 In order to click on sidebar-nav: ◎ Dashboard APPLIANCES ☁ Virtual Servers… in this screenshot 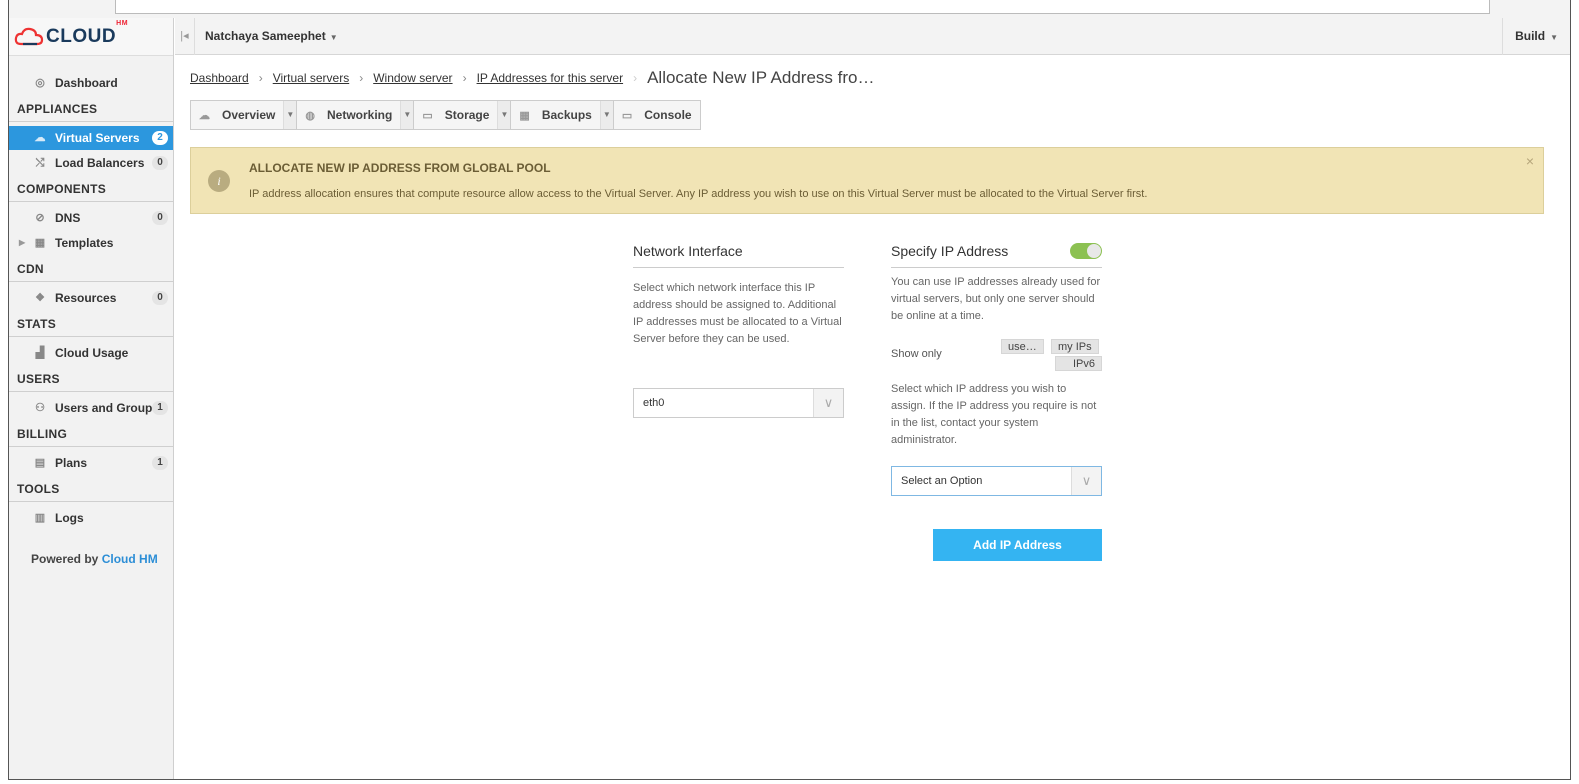, I will do `click(91, 311)`.